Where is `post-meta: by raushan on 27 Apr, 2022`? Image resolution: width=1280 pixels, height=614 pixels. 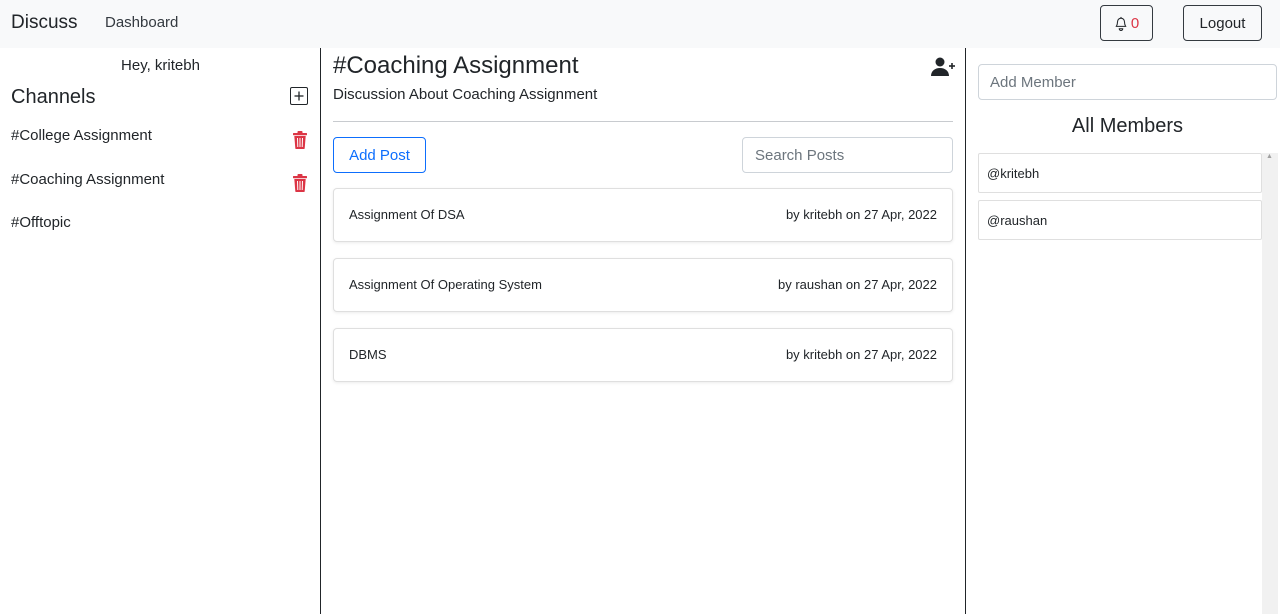 post-meta: by raushan on 27 Apr, 2022 is located at coordinates (857, 284).